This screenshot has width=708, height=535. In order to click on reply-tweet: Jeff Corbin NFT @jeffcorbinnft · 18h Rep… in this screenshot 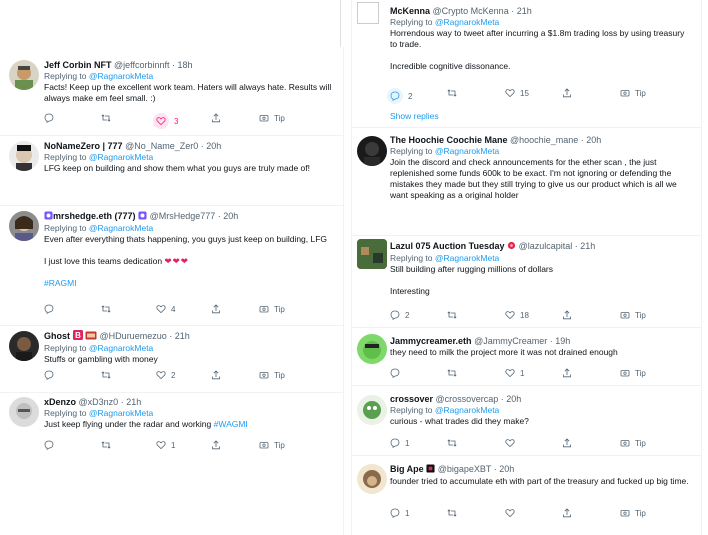, I will do `click(171, 91)`.